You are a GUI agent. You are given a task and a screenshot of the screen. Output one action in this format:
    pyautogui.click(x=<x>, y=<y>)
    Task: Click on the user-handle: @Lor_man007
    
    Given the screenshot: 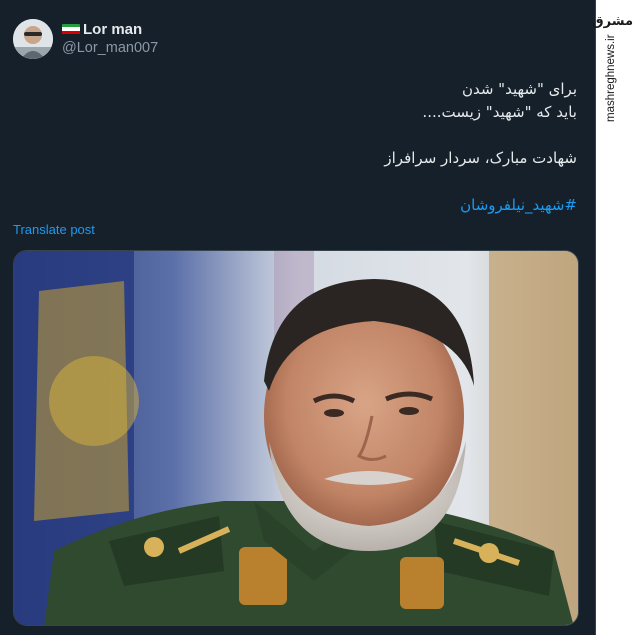 What is the action you would take?
    pyautogui.click(x=110, y=48)
    